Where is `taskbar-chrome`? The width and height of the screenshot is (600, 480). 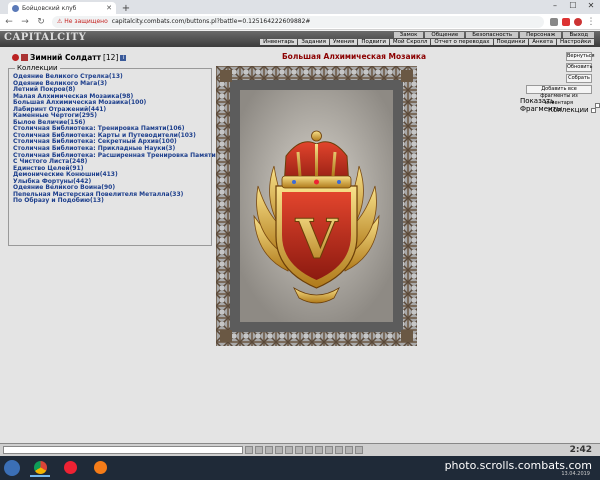
taskbar-chrome is located at coordinates (40, 468).